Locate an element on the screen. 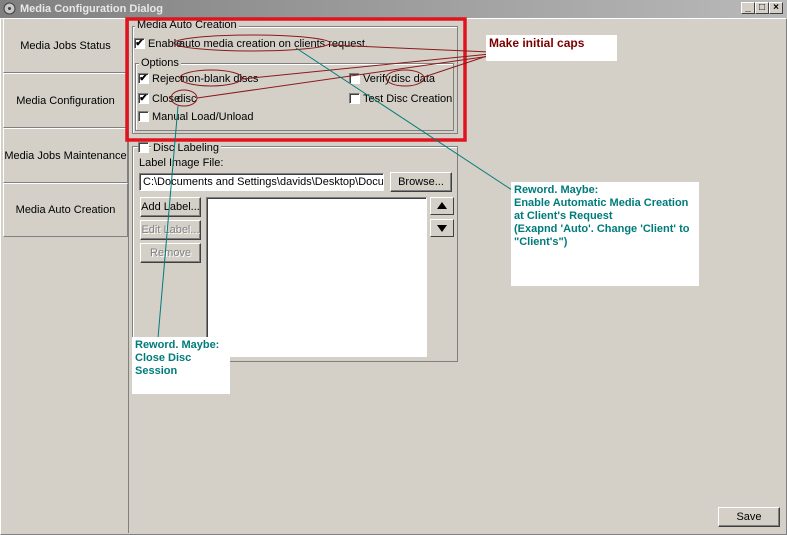 Image resolution: width=787 pixels, height=535 pixels. tab-label: Media Jobs Maintenance is located at coordinates (65, 155).